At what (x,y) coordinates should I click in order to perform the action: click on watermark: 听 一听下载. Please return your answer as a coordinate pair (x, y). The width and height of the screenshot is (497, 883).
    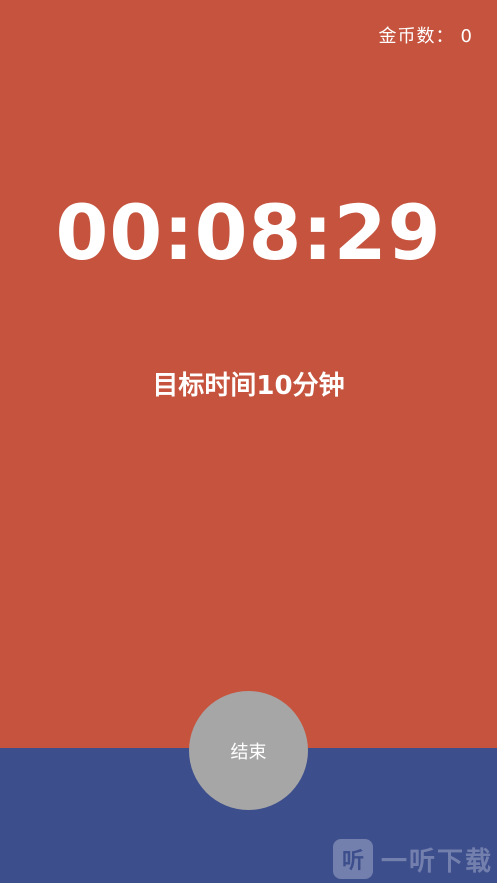
    Looking at the image, I should click on (412, 859).